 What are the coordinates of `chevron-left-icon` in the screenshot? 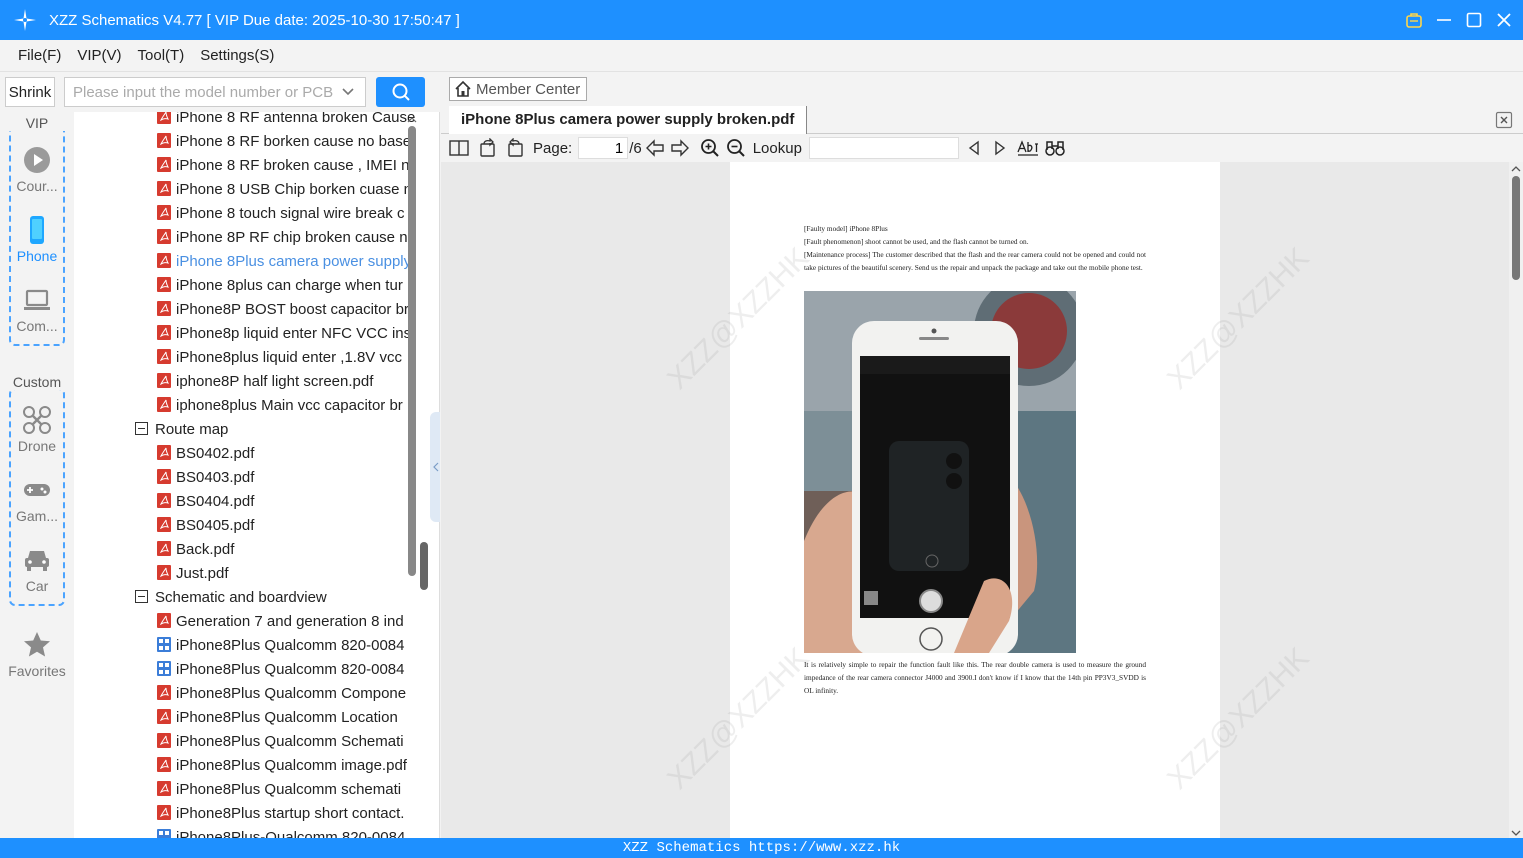 It's located at (436, 467).